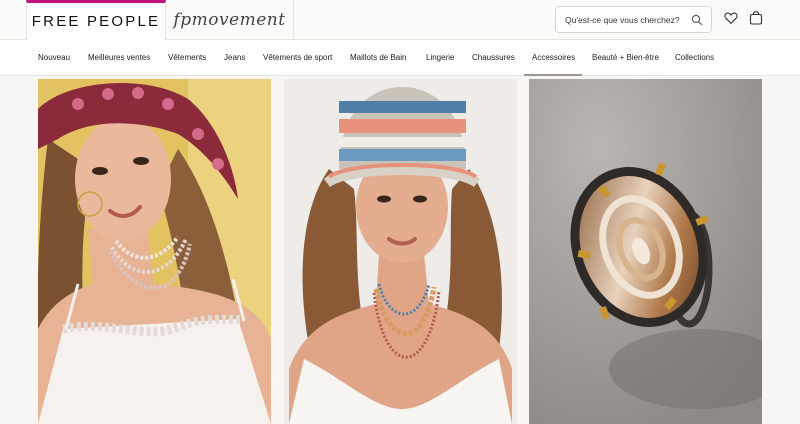 Image resolution: width=800 pixels, height=424 pixels. Describe the element at coordinates (234, 57) in the screenshot. I see `nav-item-jeans: Jeans` at that location.